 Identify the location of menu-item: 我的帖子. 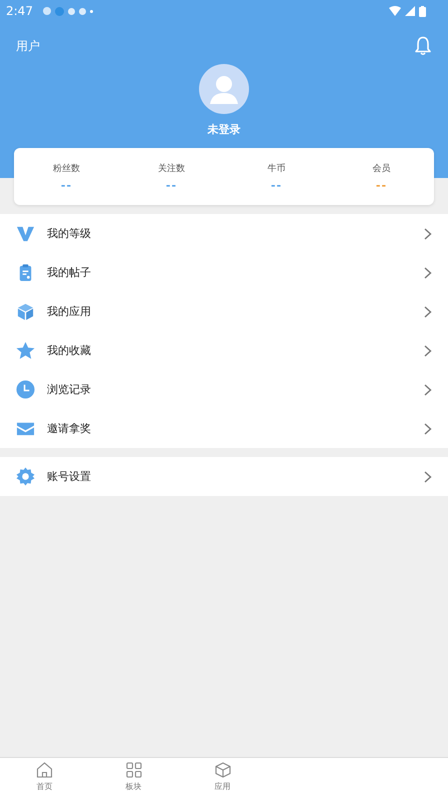
(224, 272).